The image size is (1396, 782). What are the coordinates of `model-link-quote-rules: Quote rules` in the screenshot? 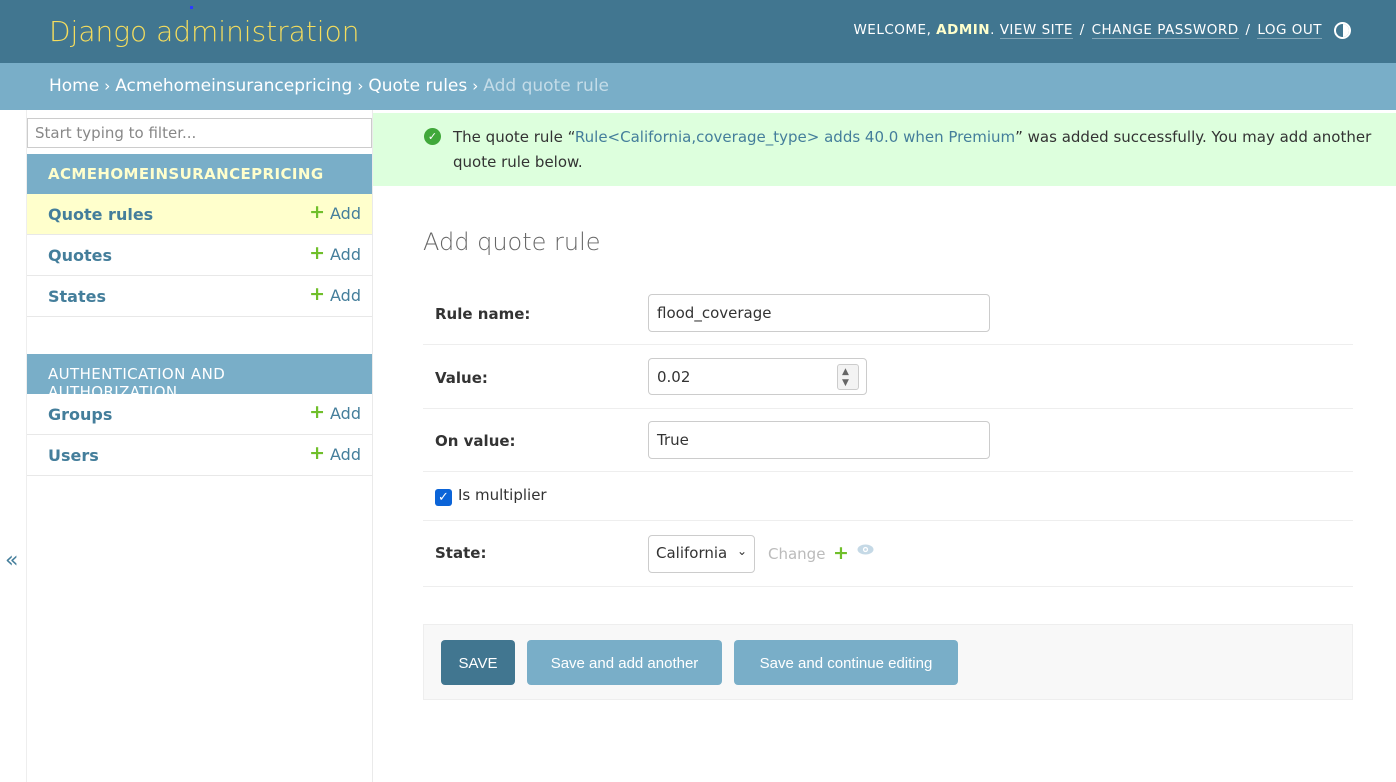 It's located at (100, 214).